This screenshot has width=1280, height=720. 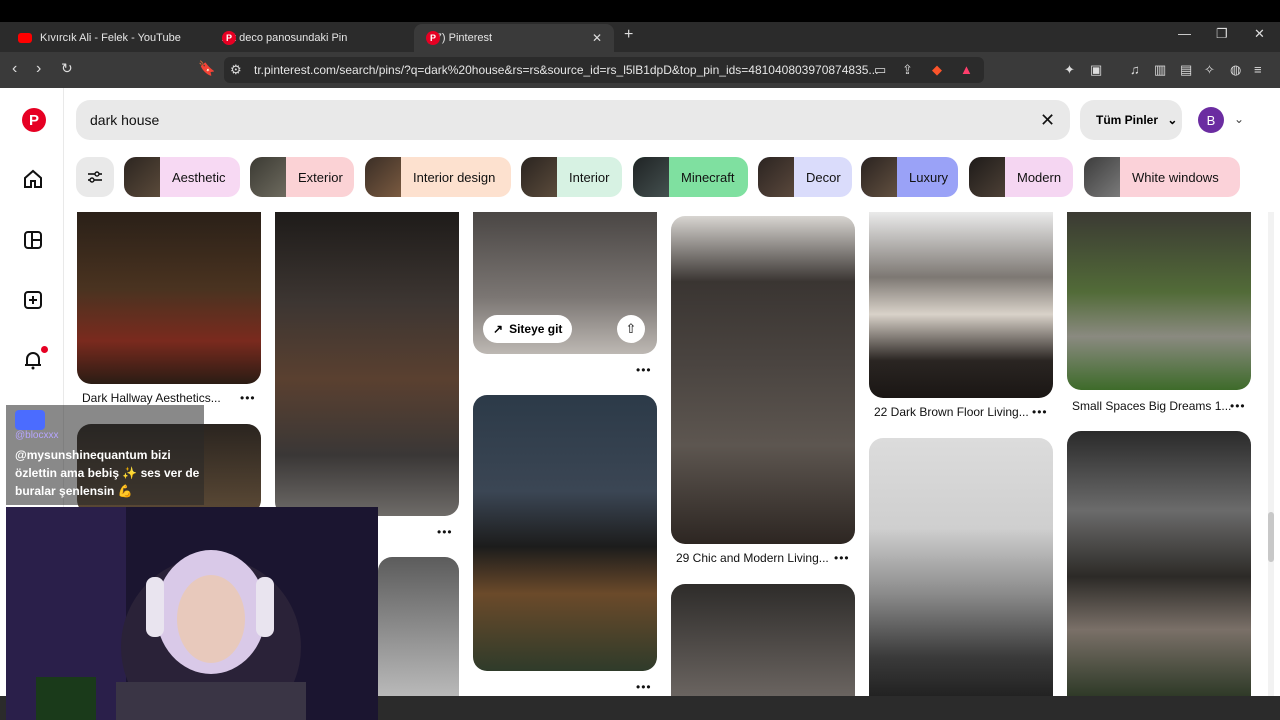 What do you see at coordinates (880, 70) in the screenshot?
I see `cast-icon: ▭` at bounding box center [880, 70].